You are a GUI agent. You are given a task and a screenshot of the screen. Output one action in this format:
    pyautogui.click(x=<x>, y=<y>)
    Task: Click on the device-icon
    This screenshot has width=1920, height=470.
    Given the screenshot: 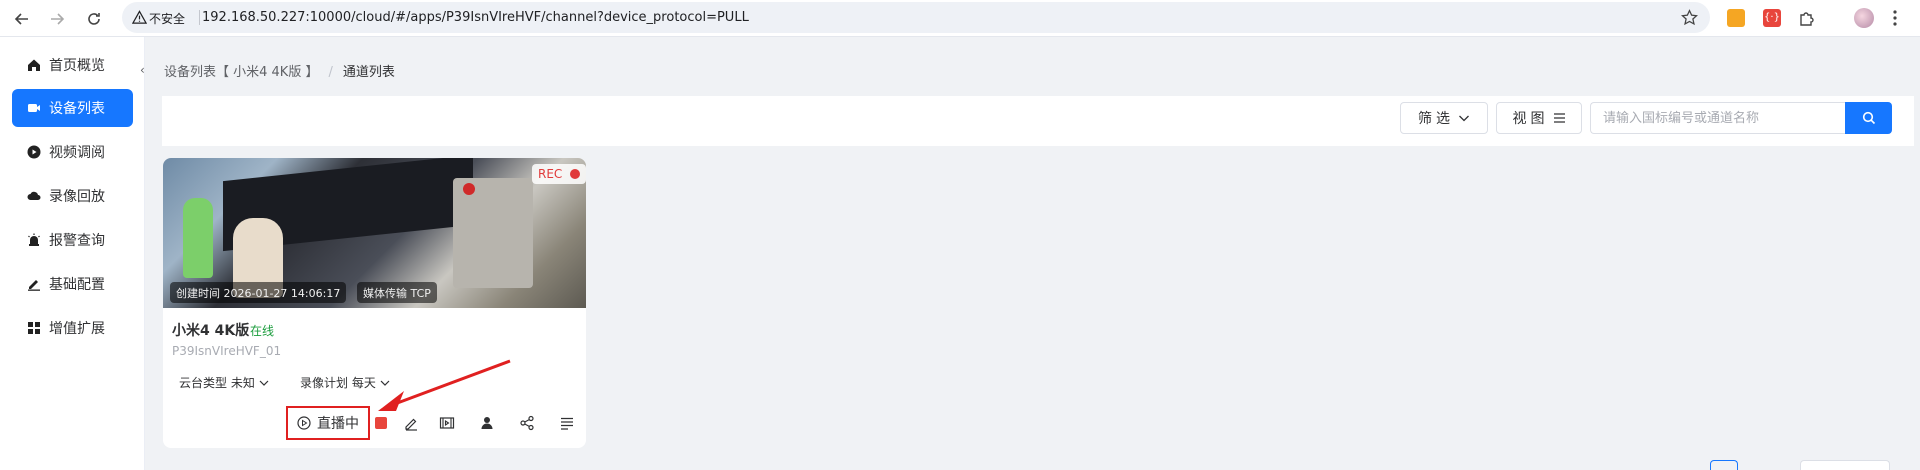 What is the action you would take?
    pyautogui.click(x=34, y=108)
    